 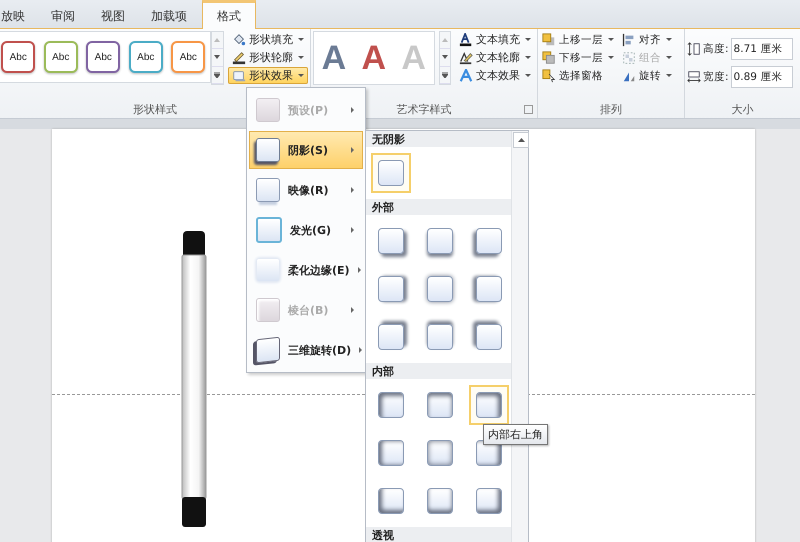 I want to click on preset-icon, so click(x=268, y=110).